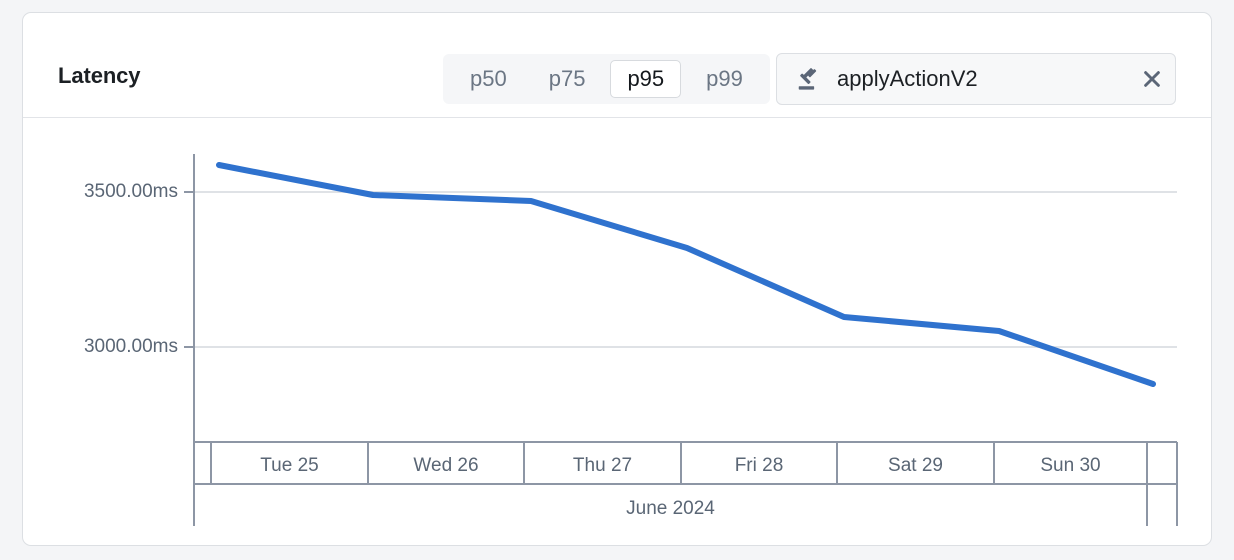  I want to click on series-filter-chip: applyActionV2, so click(976, 79).